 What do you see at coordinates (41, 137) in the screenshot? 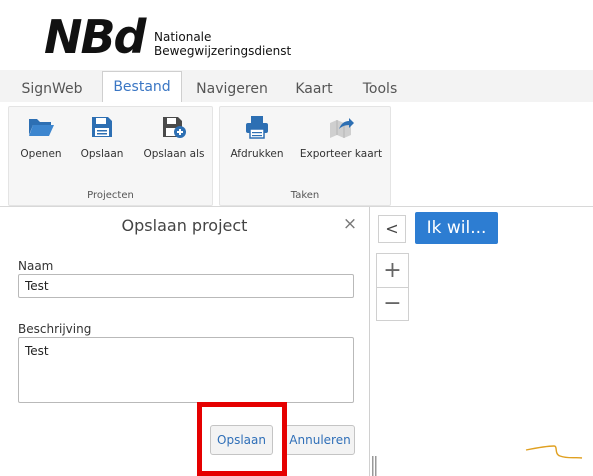
I see `openen-button: Openen` at bounding box center [41, 137].